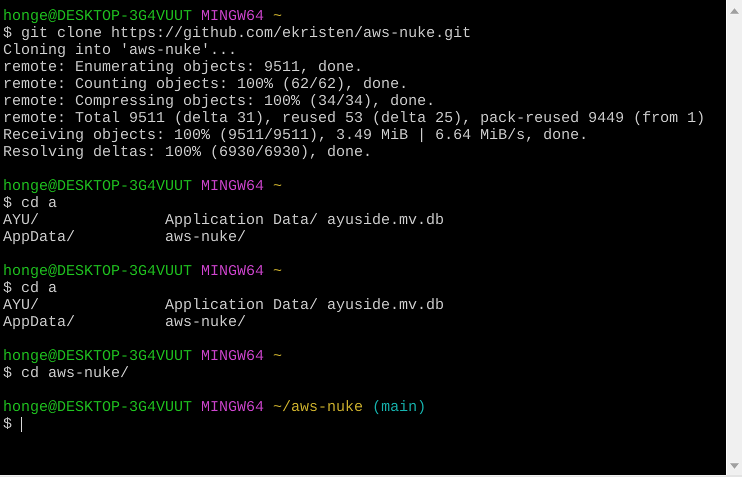 The height and width of the screenshot is (477, 742). Describe the element at coordinates (734, 466) in the screenshot. I see `scroll-down-icon` at that location.